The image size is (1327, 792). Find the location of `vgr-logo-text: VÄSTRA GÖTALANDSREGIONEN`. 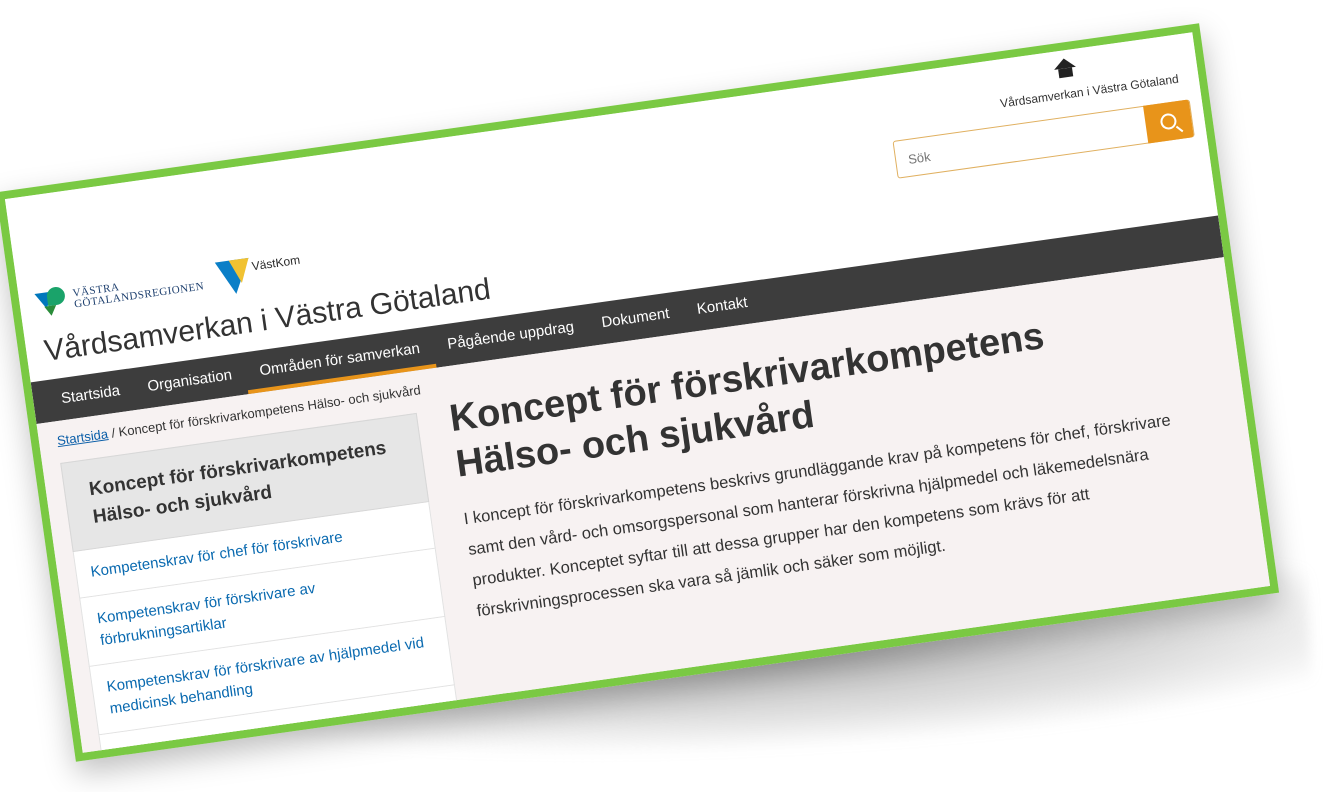

vgr-logo-text: VÄSTRA GÖTALANDSREGIONEN is located at coordinates (138, 295).